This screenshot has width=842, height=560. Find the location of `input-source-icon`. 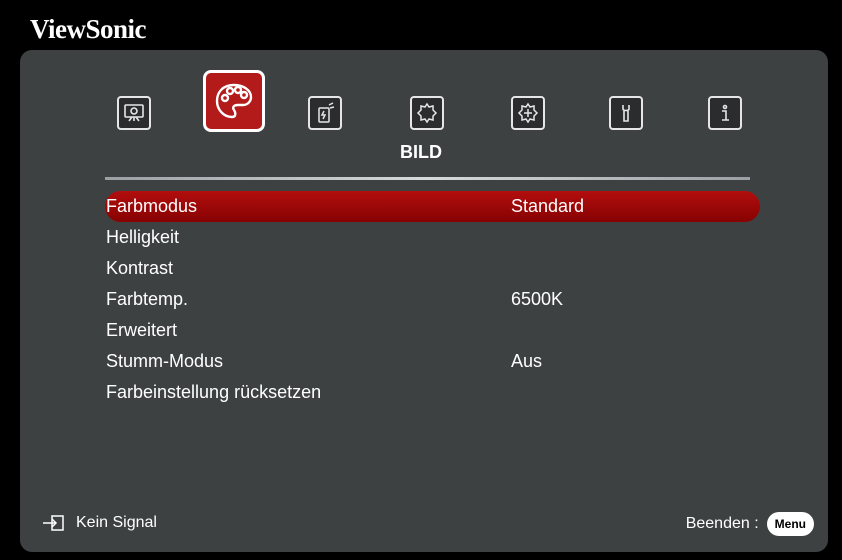

input-source-icon is located at coordinates (53, 523).